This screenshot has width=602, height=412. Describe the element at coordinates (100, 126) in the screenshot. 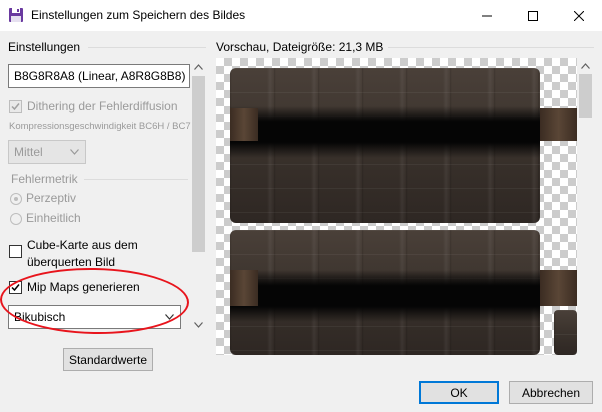

I see `compression-speed-label: Kompressionsgeschwindigkeit BC6H / BC7` at that location.